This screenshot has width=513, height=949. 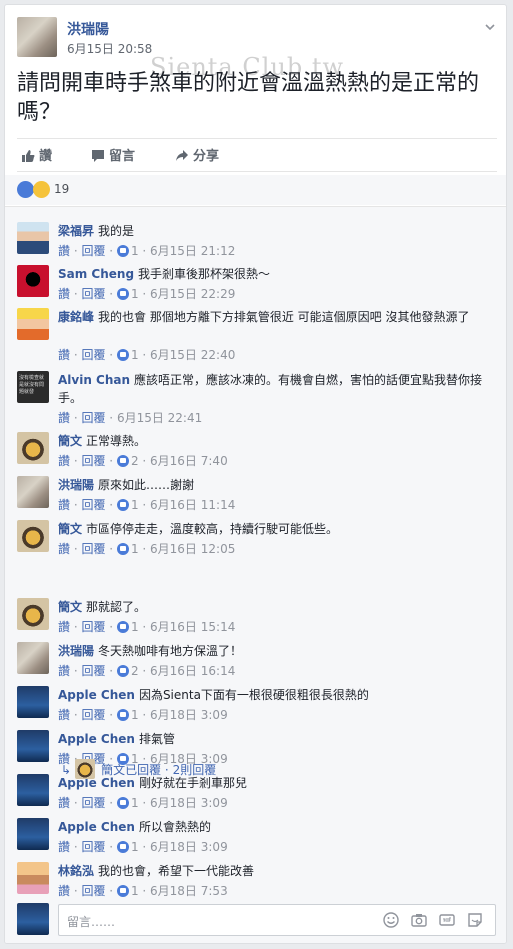 What do you see at coordinates (96, 274) in the screenshot?
I see `commenter-name: Sam Cheng` at bounding box center [96, 274].